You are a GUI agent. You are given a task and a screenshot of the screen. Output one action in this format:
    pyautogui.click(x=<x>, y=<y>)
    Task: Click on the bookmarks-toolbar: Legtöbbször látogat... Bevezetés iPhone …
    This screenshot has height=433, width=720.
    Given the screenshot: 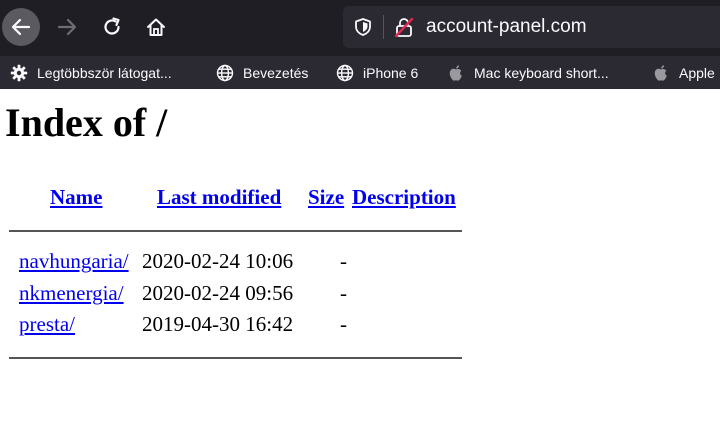 What is the action you would take?
    pyautogui.click(x=360, y=72)
    